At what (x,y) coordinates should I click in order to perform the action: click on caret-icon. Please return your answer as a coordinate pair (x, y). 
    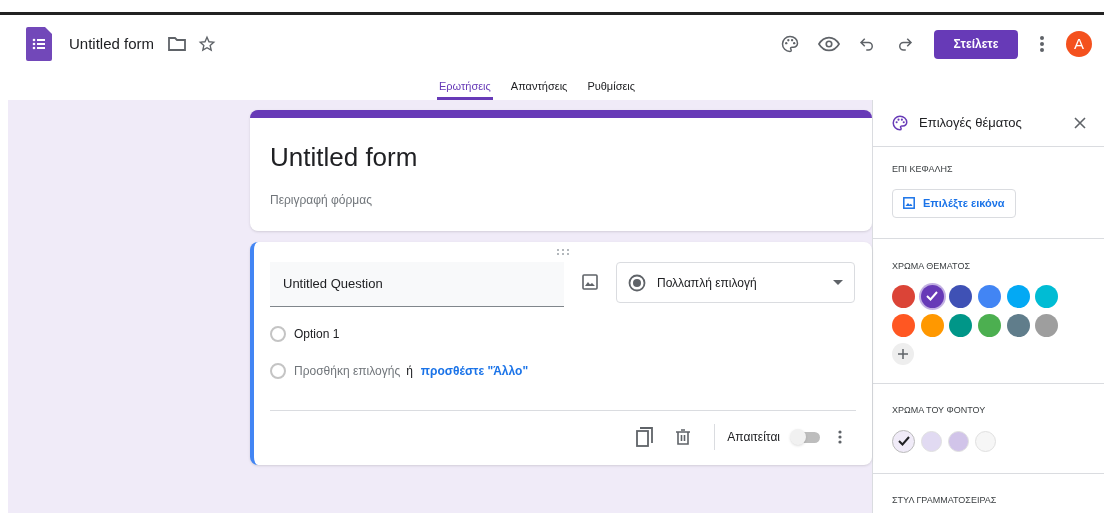
    Looking at the image, I should click on (838, 282).